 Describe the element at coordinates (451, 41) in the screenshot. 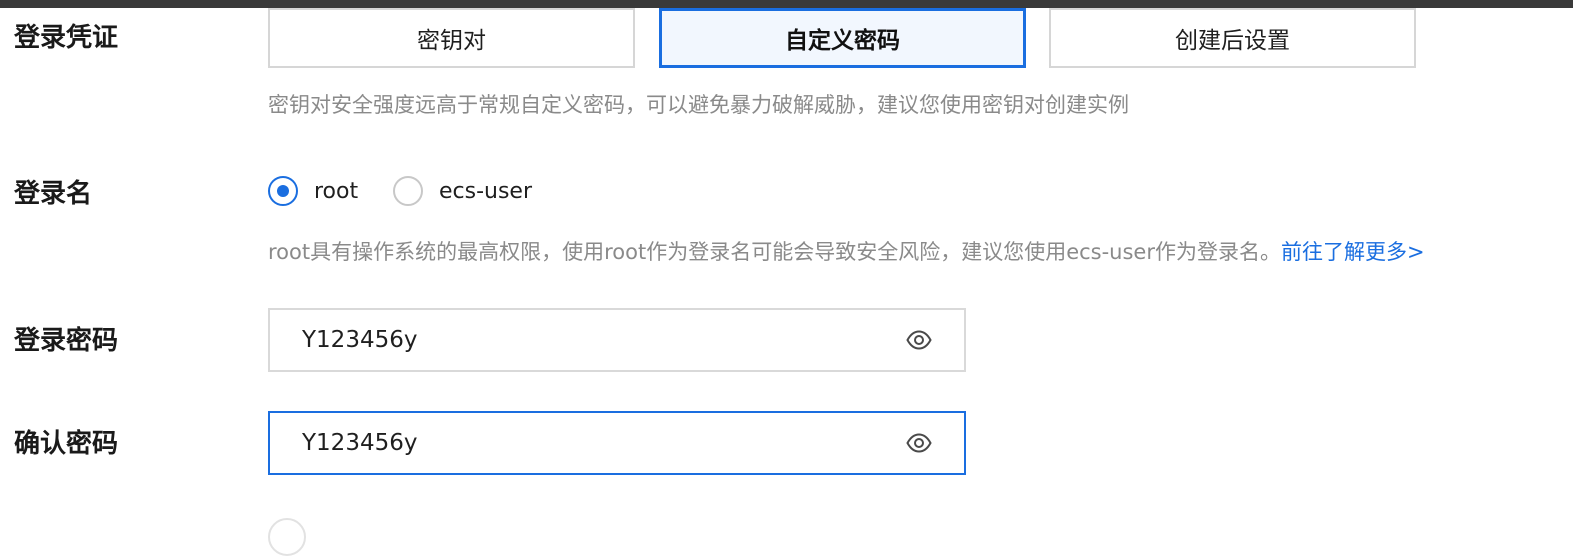

I see `tab-key-pair-label: 密钥对` at that location.